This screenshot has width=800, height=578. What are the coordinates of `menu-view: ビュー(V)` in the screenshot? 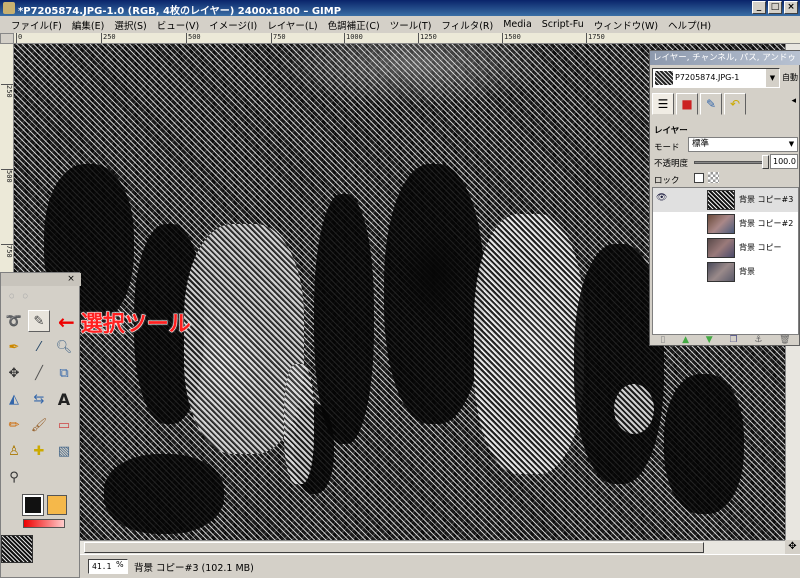 It's located at (178, 25).